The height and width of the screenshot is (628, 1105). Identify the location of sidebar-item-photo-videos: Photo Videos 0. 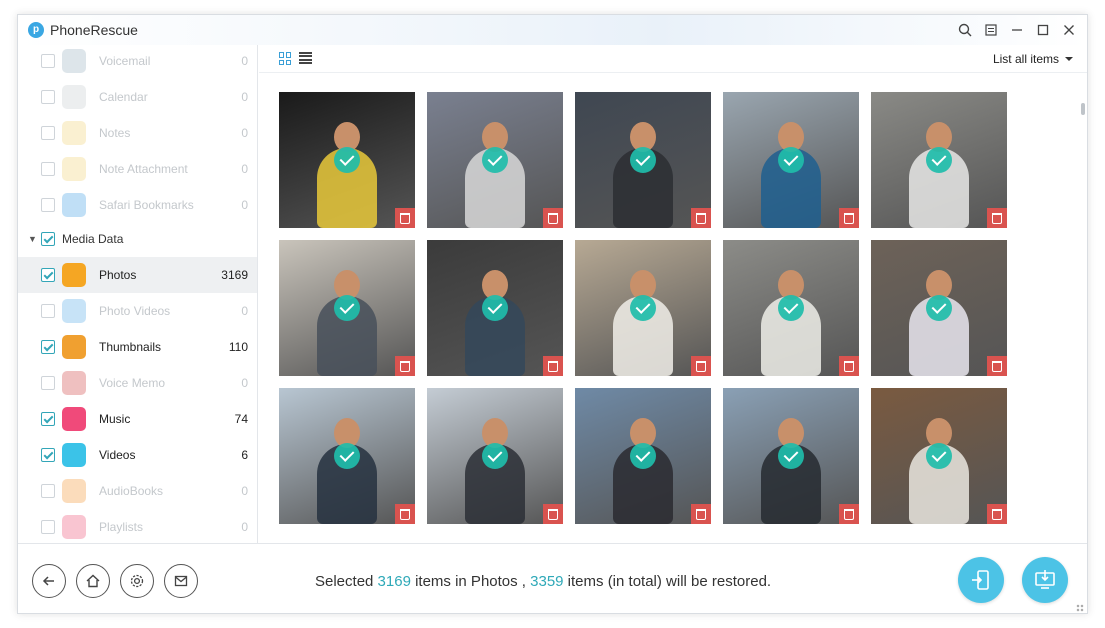
(137, 311).